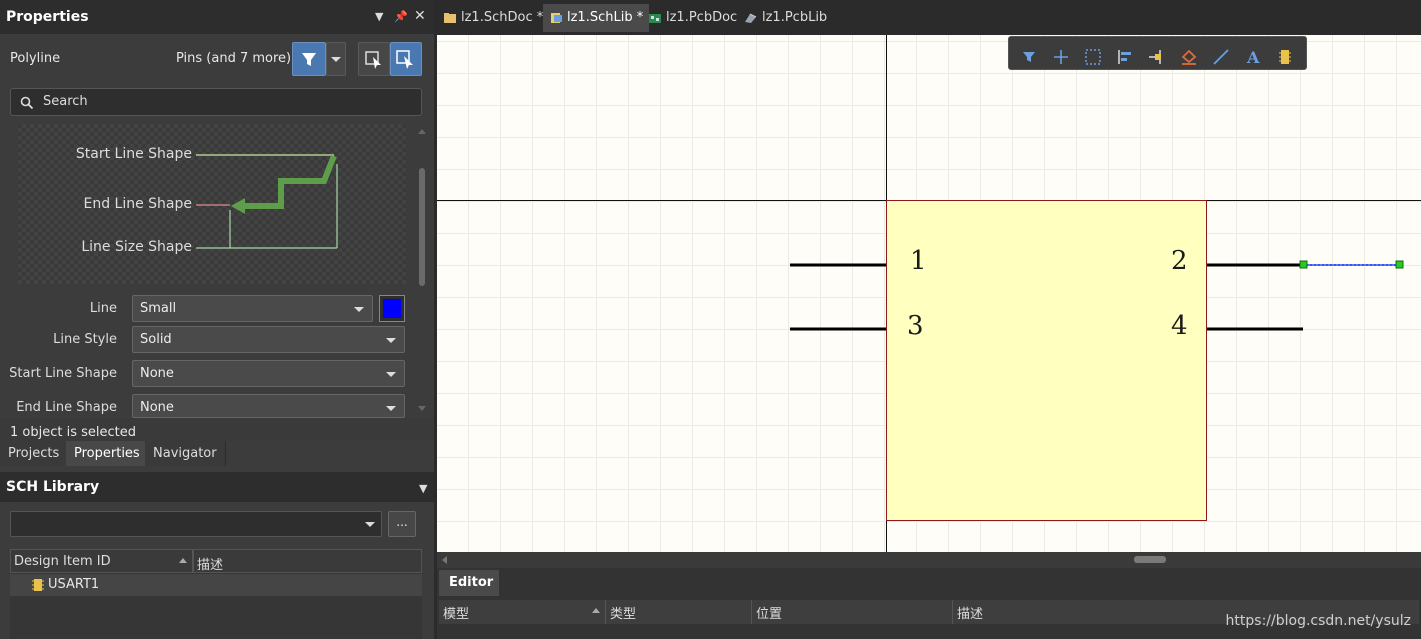 This screenshot has width=1421, height=639. I want to click on component-body, so click(1046, 360).